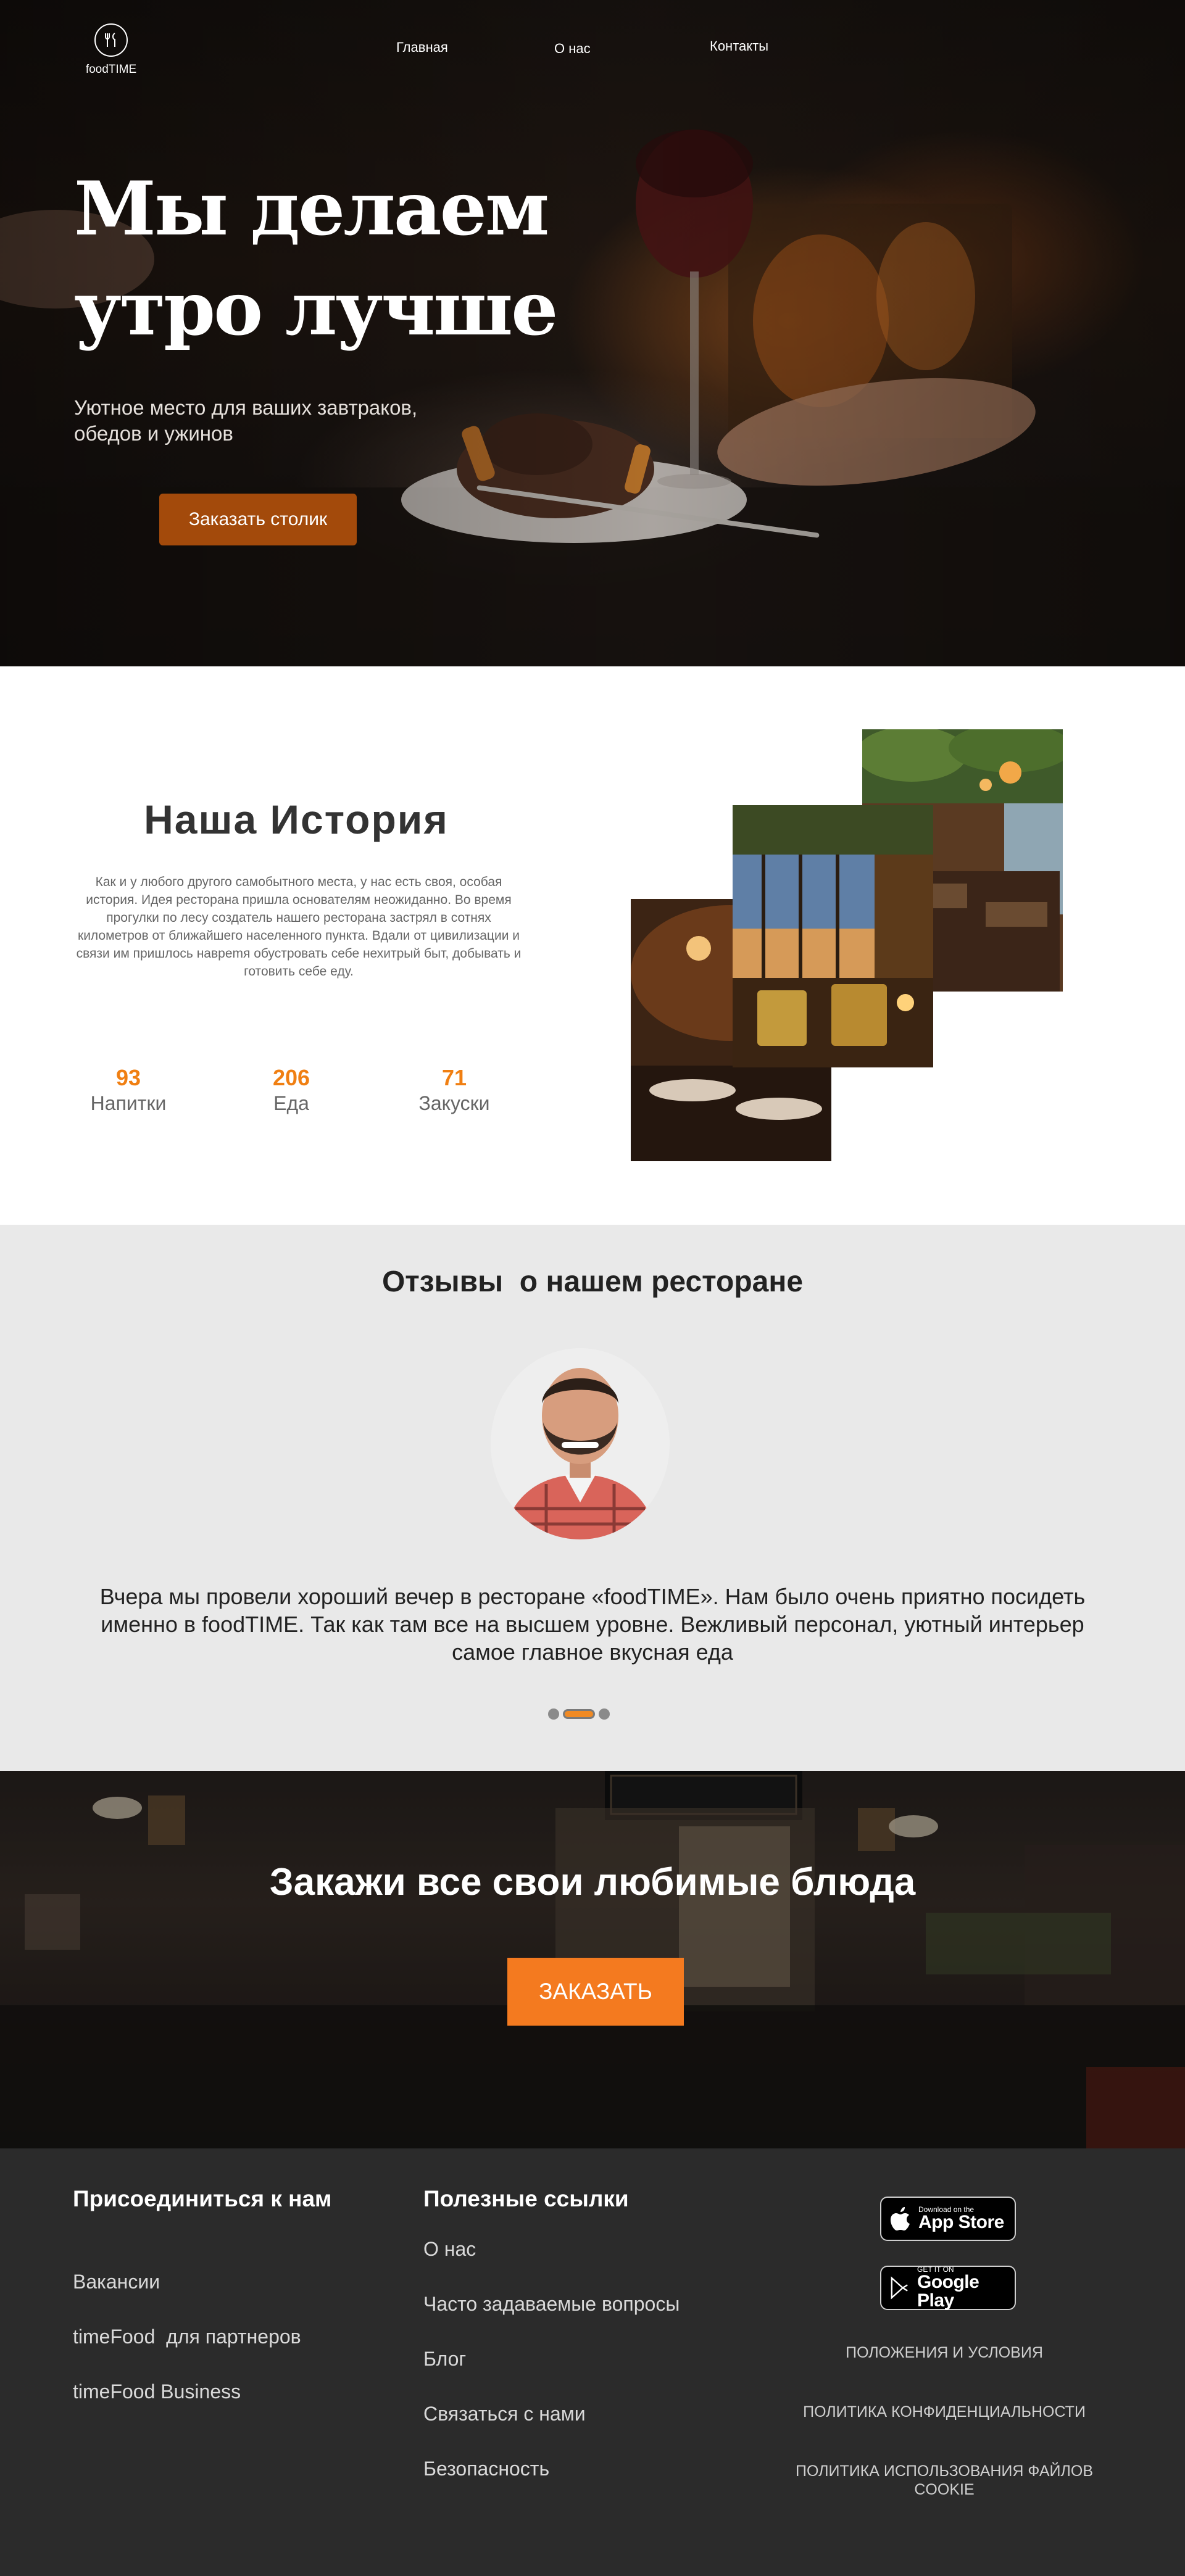 Image resolution: width=1185 pixels, height=2576 pixels. Describe the element at coordinates (291, 1103) in the screenshot. I see `stat-label: Еда` at that location.